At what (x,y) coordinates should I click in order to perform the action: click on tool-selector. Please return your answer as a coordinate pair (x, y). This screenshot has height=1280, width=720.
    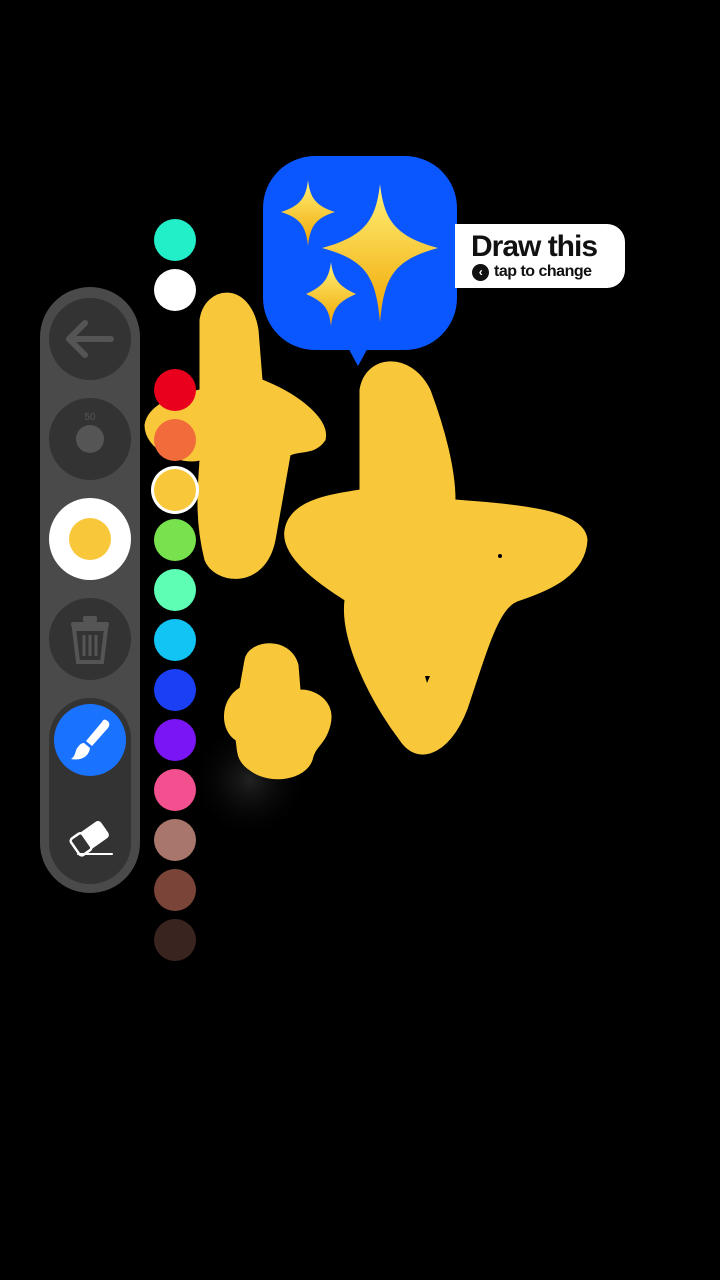
    Looking at the image, I should click on (90, 791).